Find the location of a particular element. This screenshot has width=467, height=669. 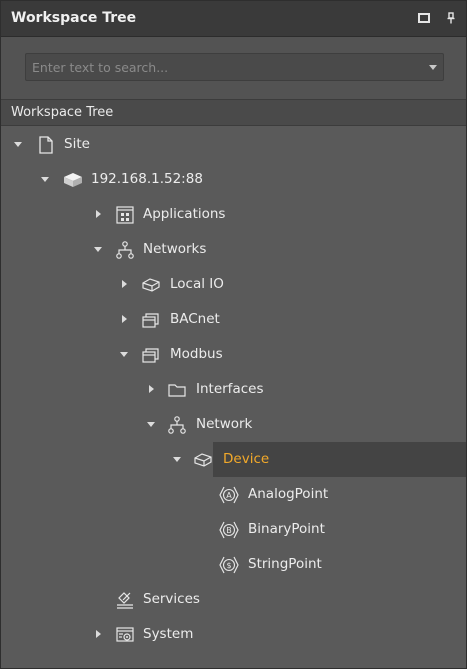

svg-text: B is located at coordinates (229, 530).